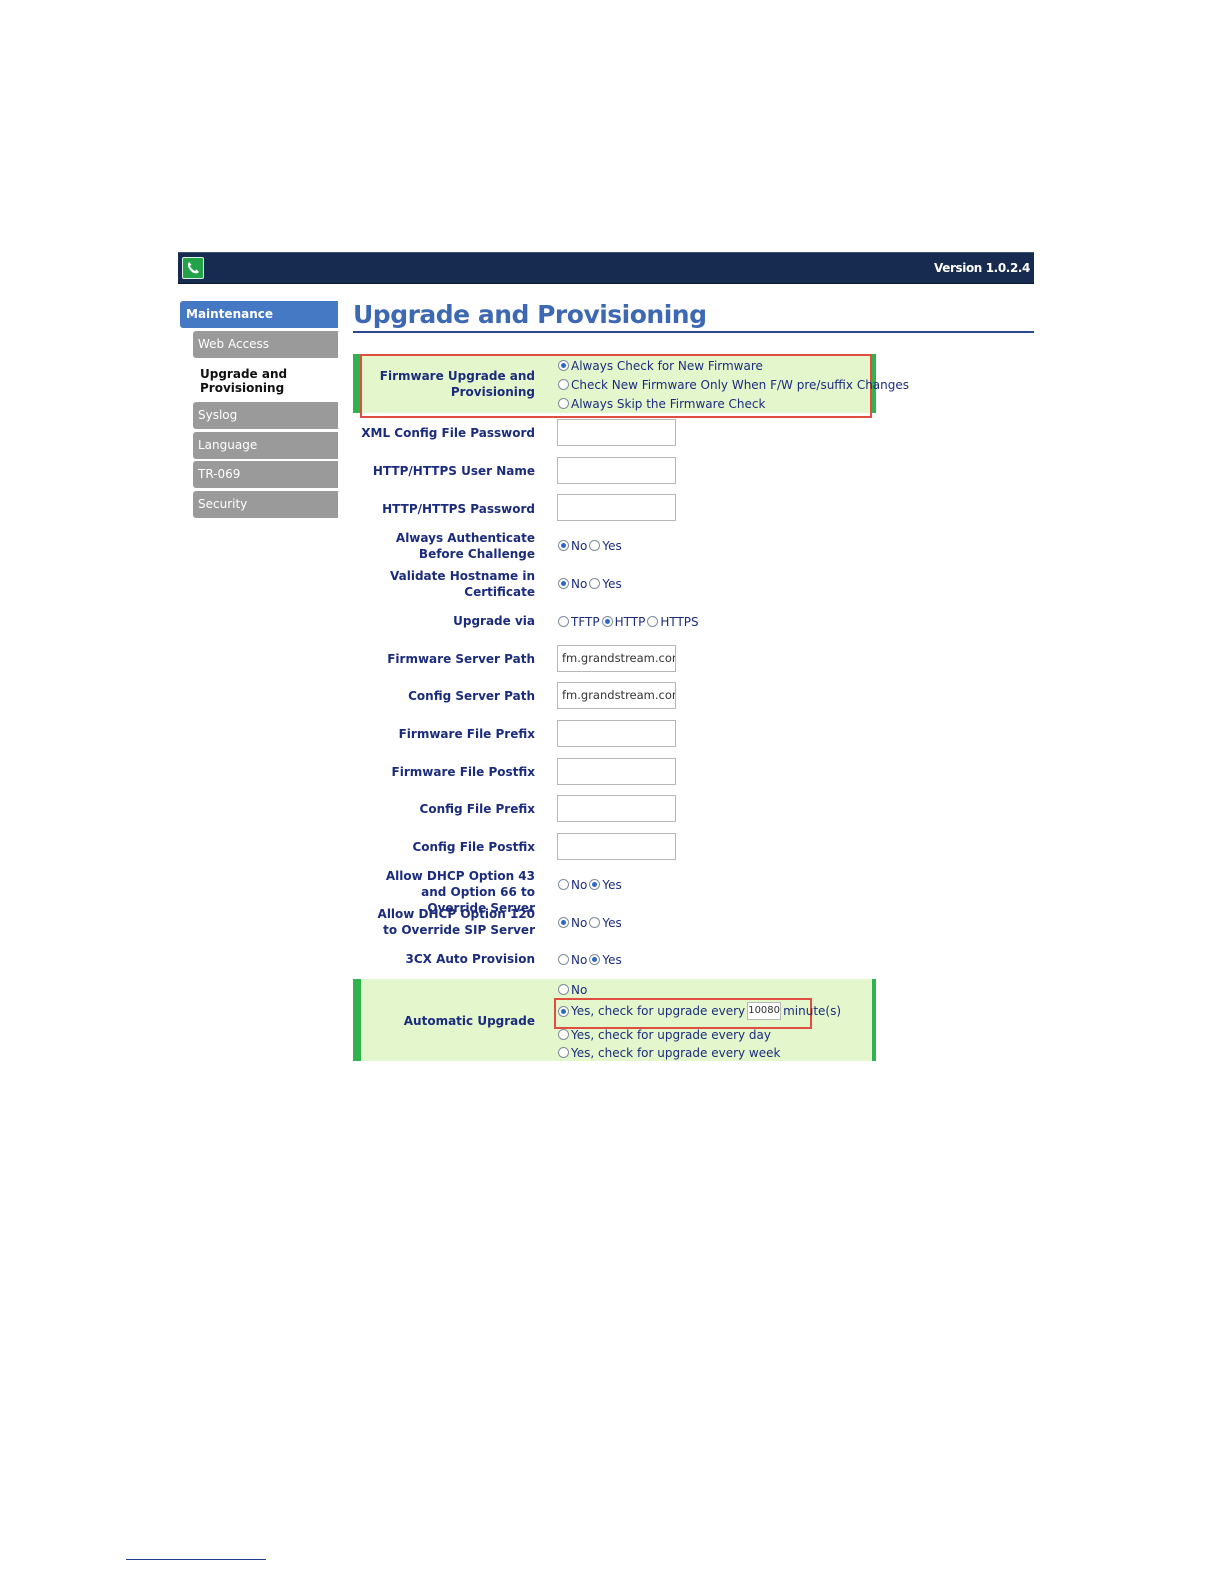 The height and width of the screenshot is (1584, 1224). I want to click on sidebar-heading-maintenance: Maintenance, so click(259, 314).